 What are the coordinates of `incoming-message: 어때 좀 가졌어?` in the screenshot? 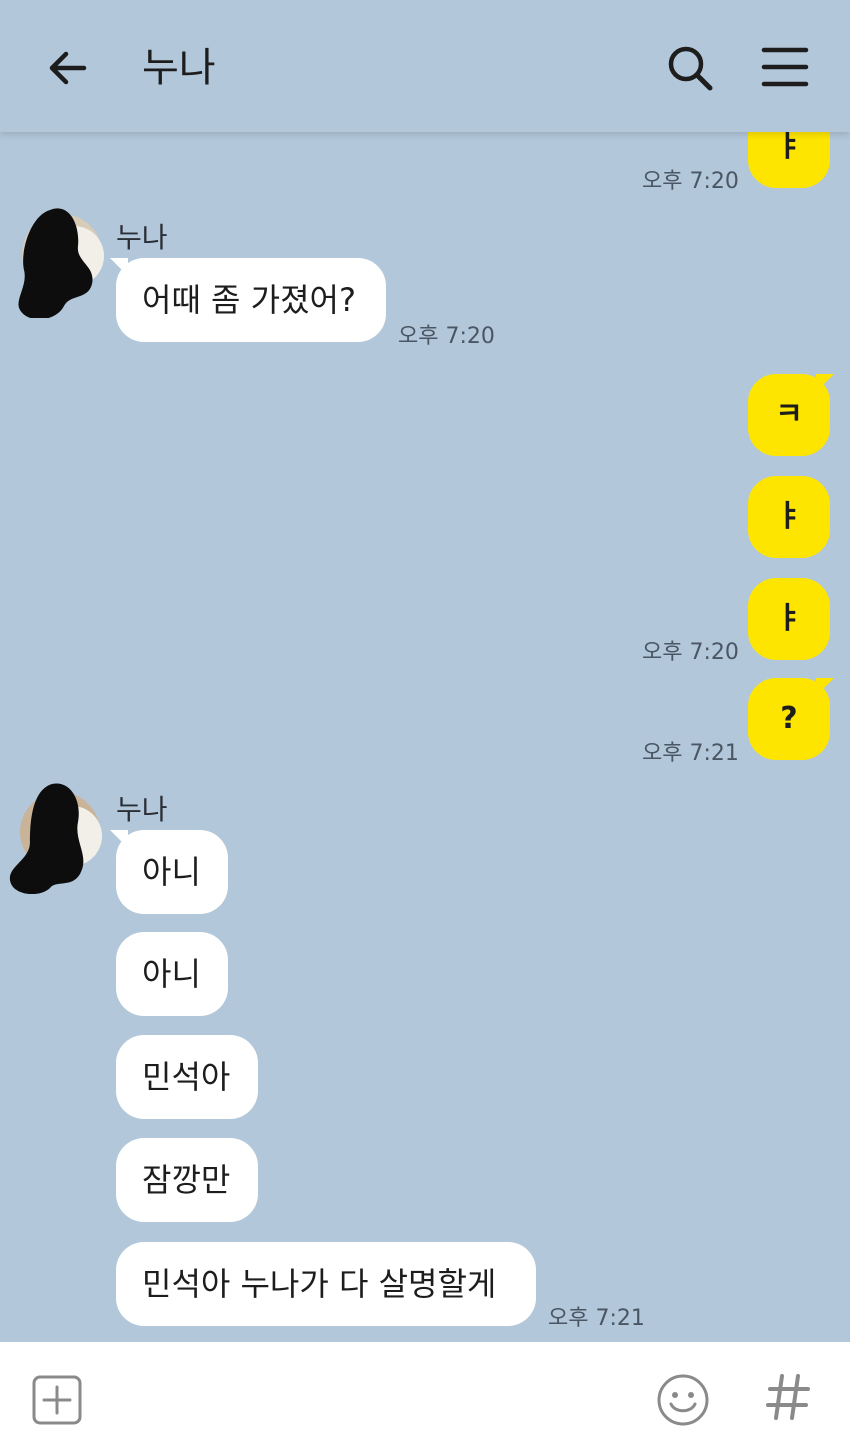 It's located at (251, 300).